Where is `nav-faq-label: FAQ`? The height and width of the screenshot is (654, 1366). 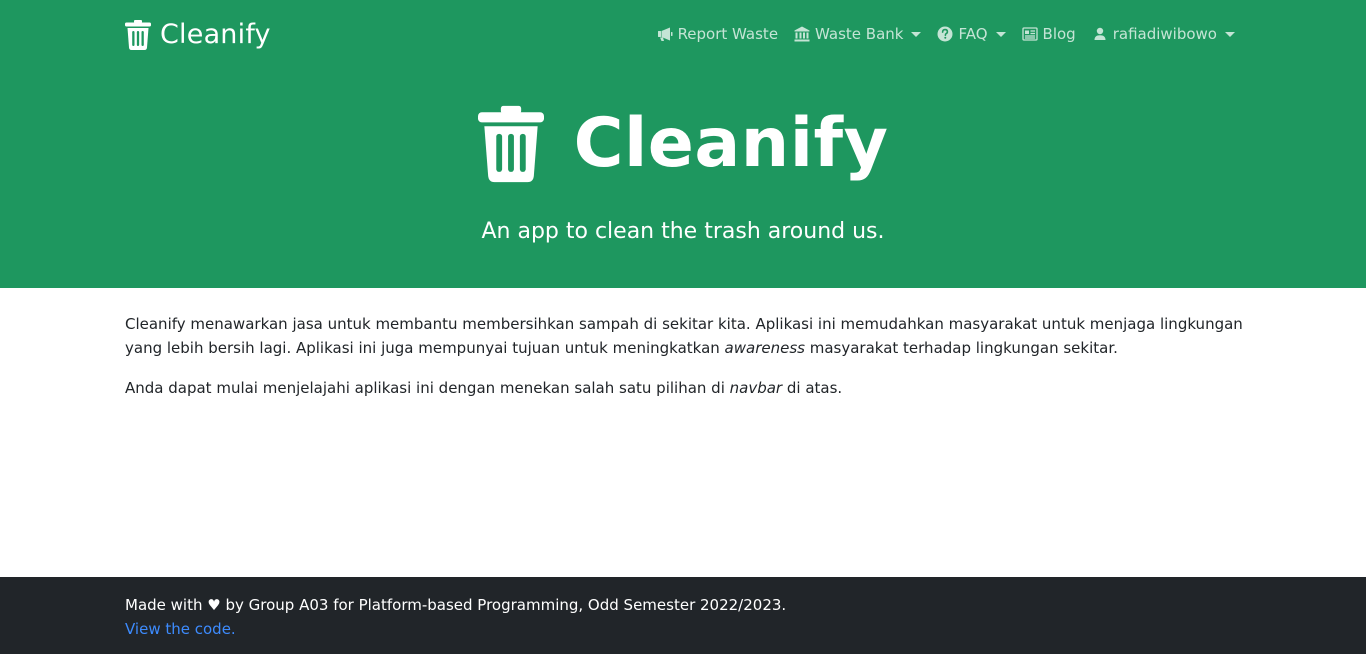
nav-faq-label: FAQ is located at coordinates (973, 34).